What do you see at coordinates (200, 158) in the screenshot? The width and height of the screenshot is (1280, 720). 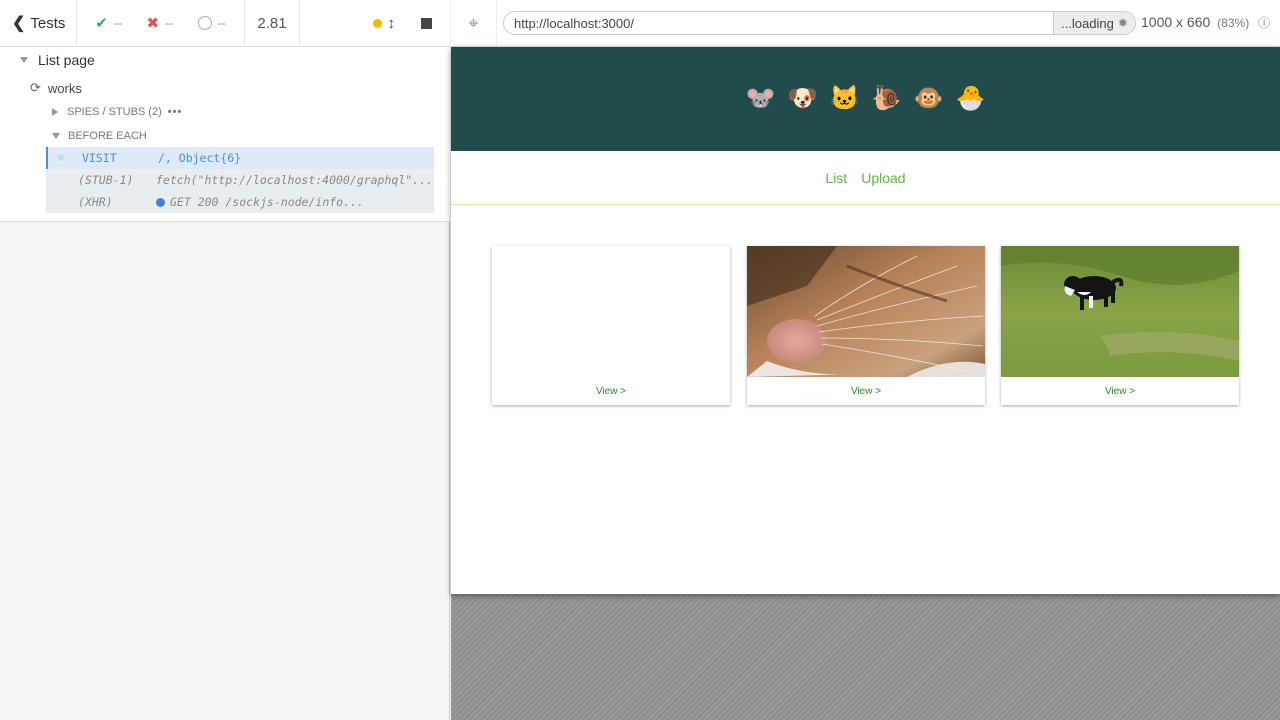 I see `command-message: /, Object{6}` at bounding box center [200, 158].